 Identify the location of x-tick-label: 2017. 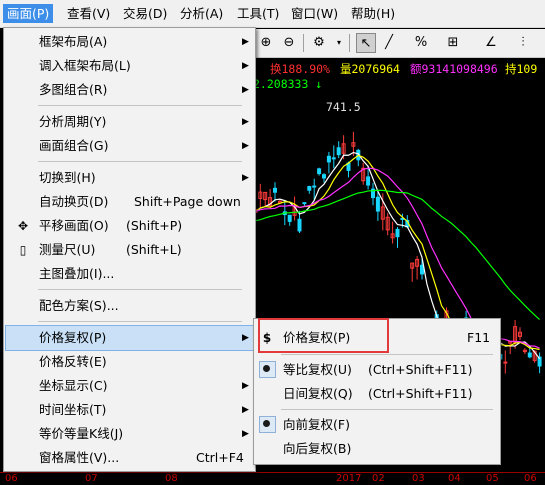
(349, 478).